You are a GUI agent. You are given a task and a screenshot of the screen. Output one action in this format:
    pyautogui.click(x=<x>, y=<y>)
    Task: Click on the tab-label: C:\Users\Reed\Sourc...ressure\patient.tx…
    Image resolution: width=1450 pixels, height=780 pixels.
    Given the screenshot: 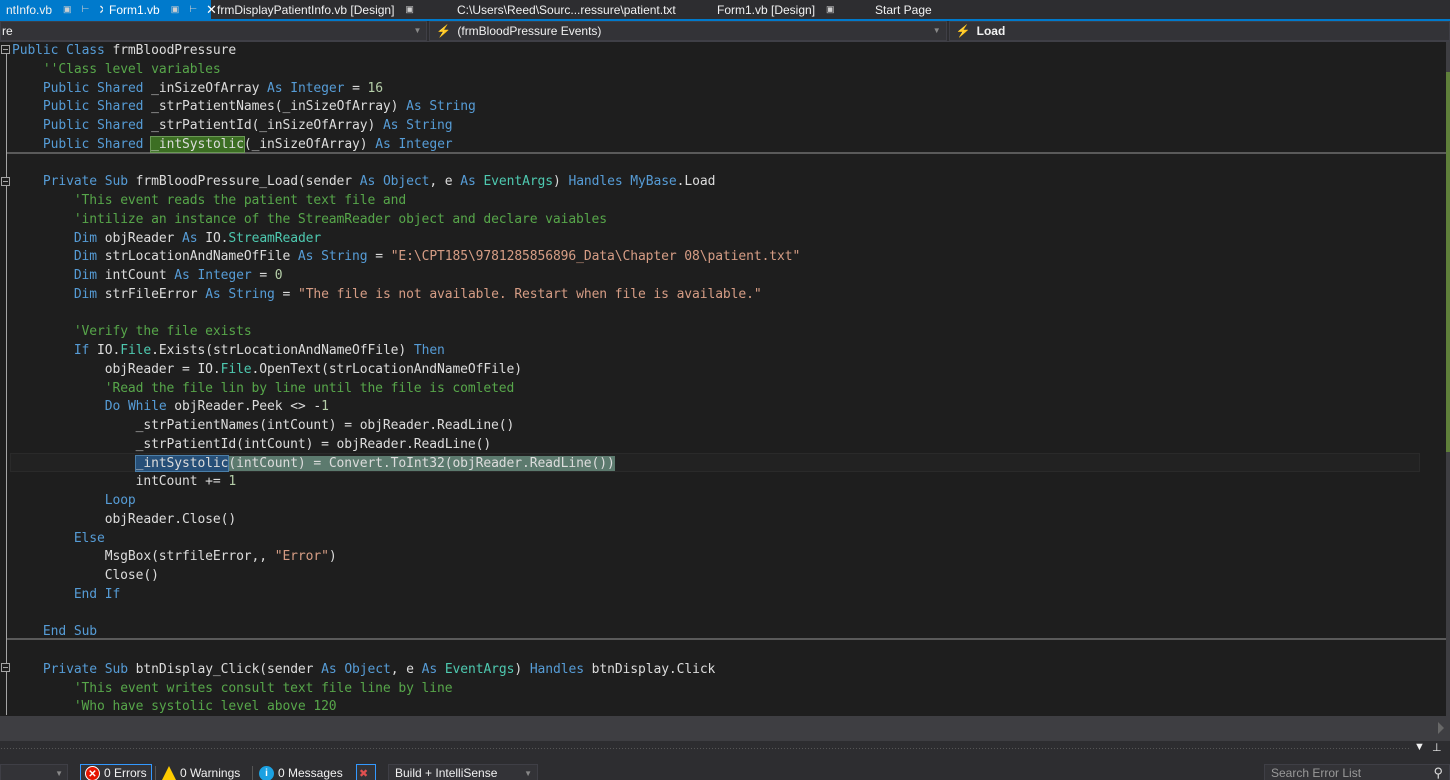 What is the action you would take?
    pyautogui.click(x=566, y=9)
    